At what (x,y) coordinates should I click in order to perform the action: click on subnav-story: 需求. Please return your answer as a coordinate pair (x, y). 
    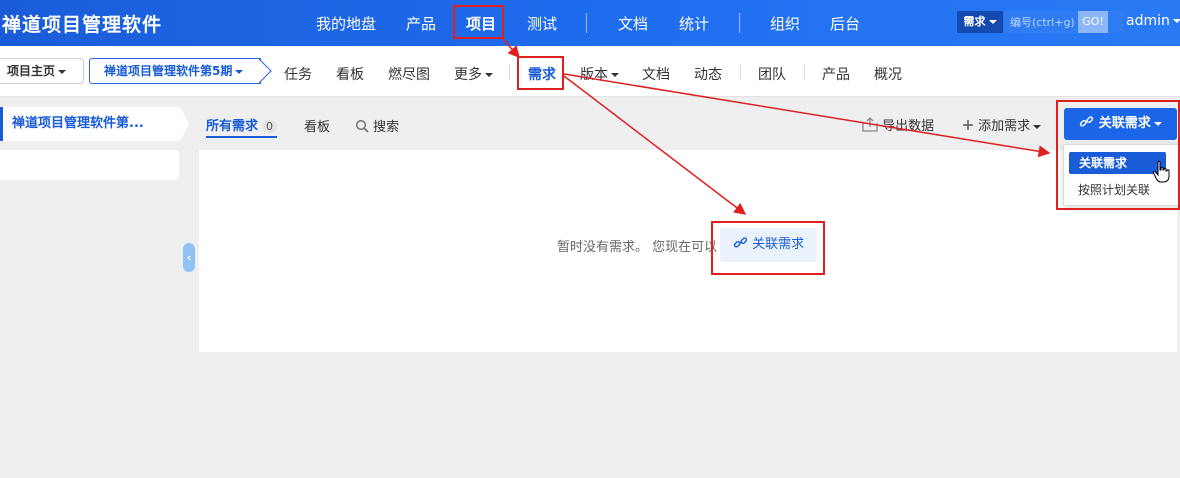
    Looking at the image, I should click on (542, 74).